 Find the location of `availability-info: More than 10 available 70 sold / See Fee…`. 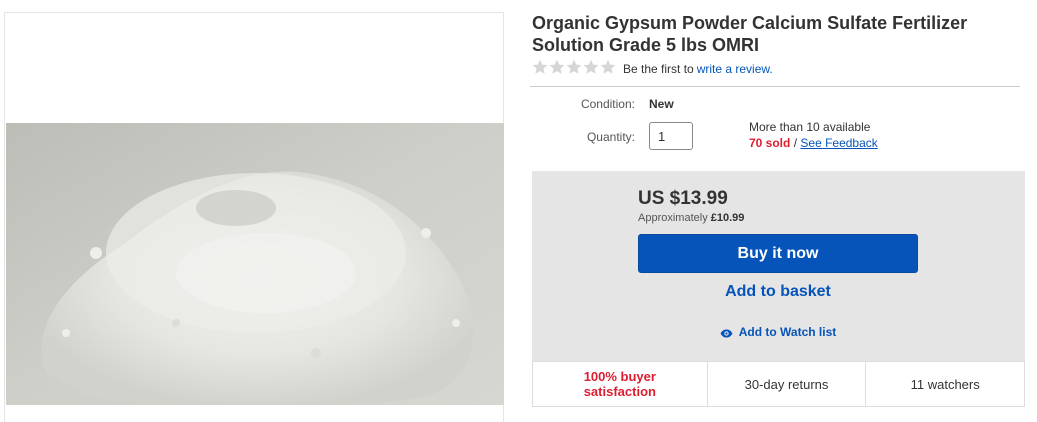

availability-info: More than 10 available 70 sold / See Fee… is located at coordinates (813, 135).